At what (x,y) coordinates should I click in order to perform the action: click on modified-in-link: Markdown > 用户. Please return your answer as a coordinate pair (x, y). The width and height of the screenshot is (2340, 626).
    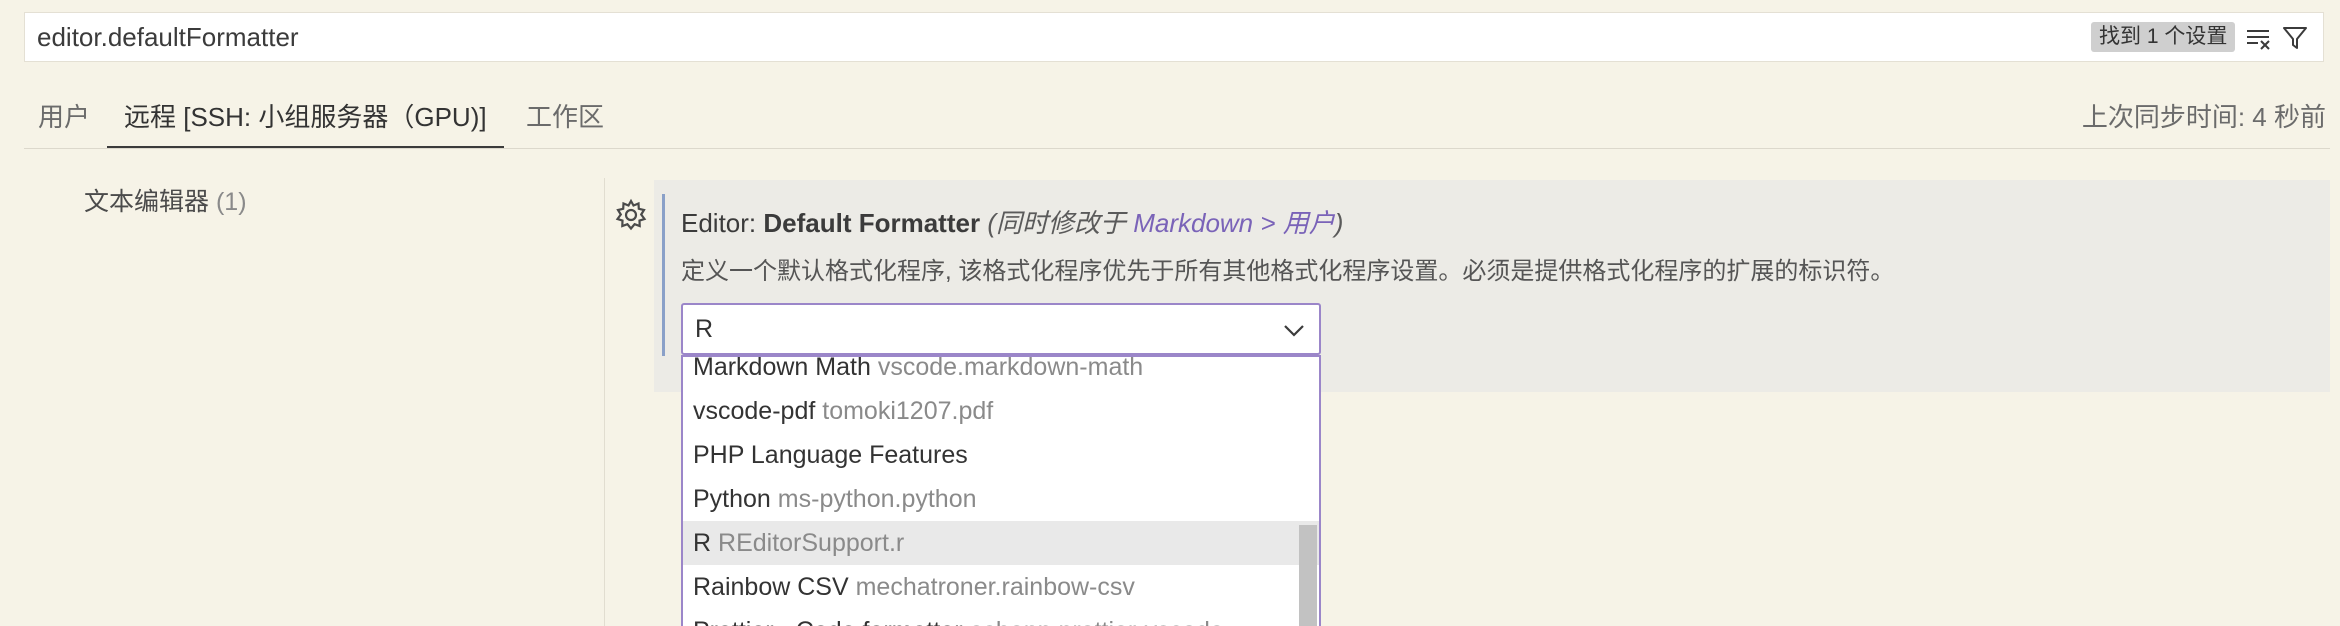
    Looking at the image, I should click on (1234, 223).